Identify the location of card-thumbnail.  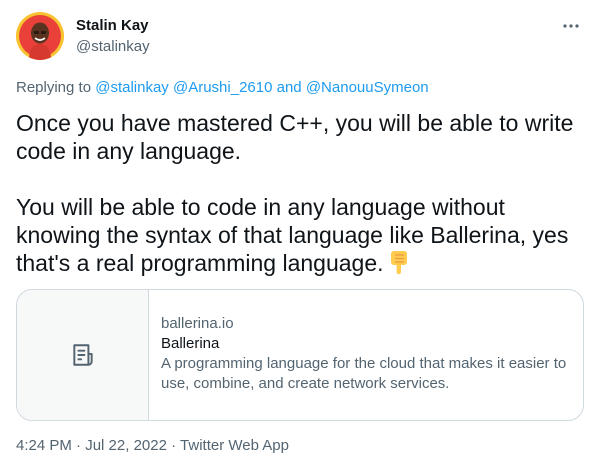
(83, 355).